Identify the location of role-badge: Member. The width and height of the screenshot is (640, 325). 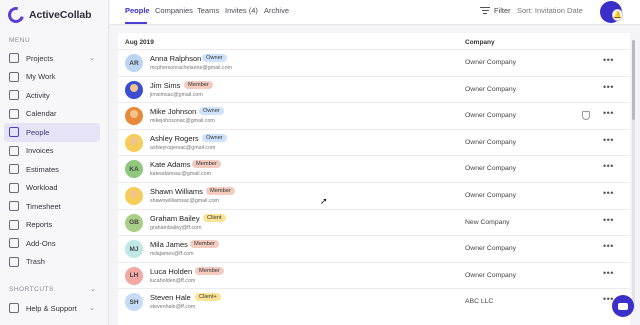
(206, 164).